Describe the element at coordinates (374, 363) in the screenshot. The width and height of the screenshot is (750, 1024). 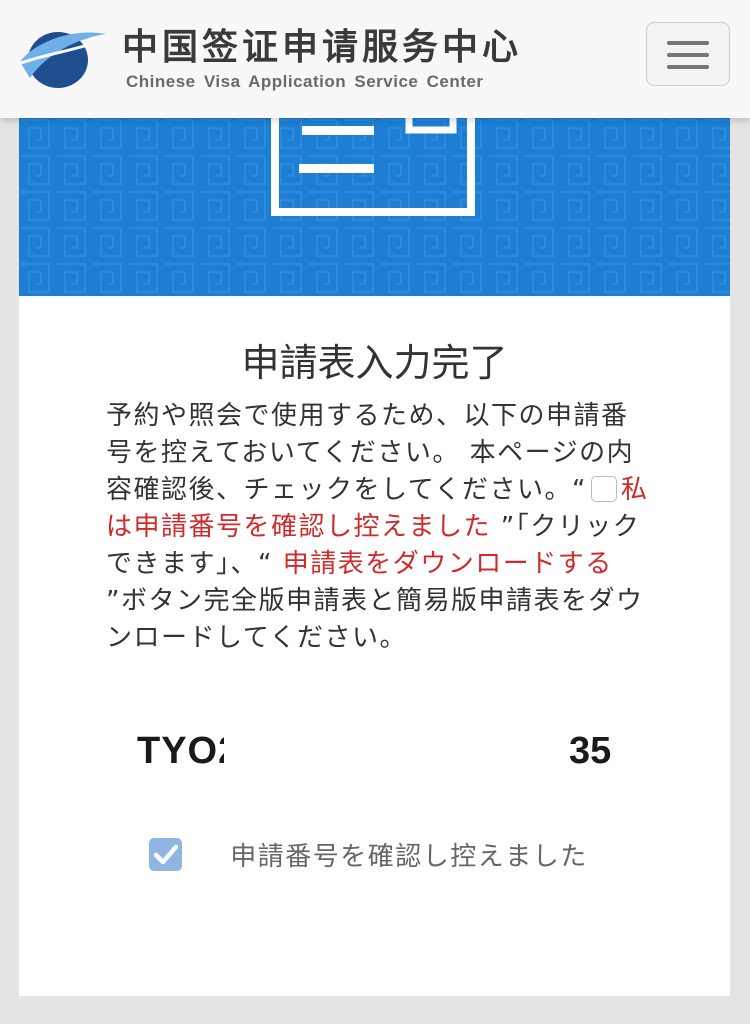
I see `page-title: 申請表入力完了` at that location.